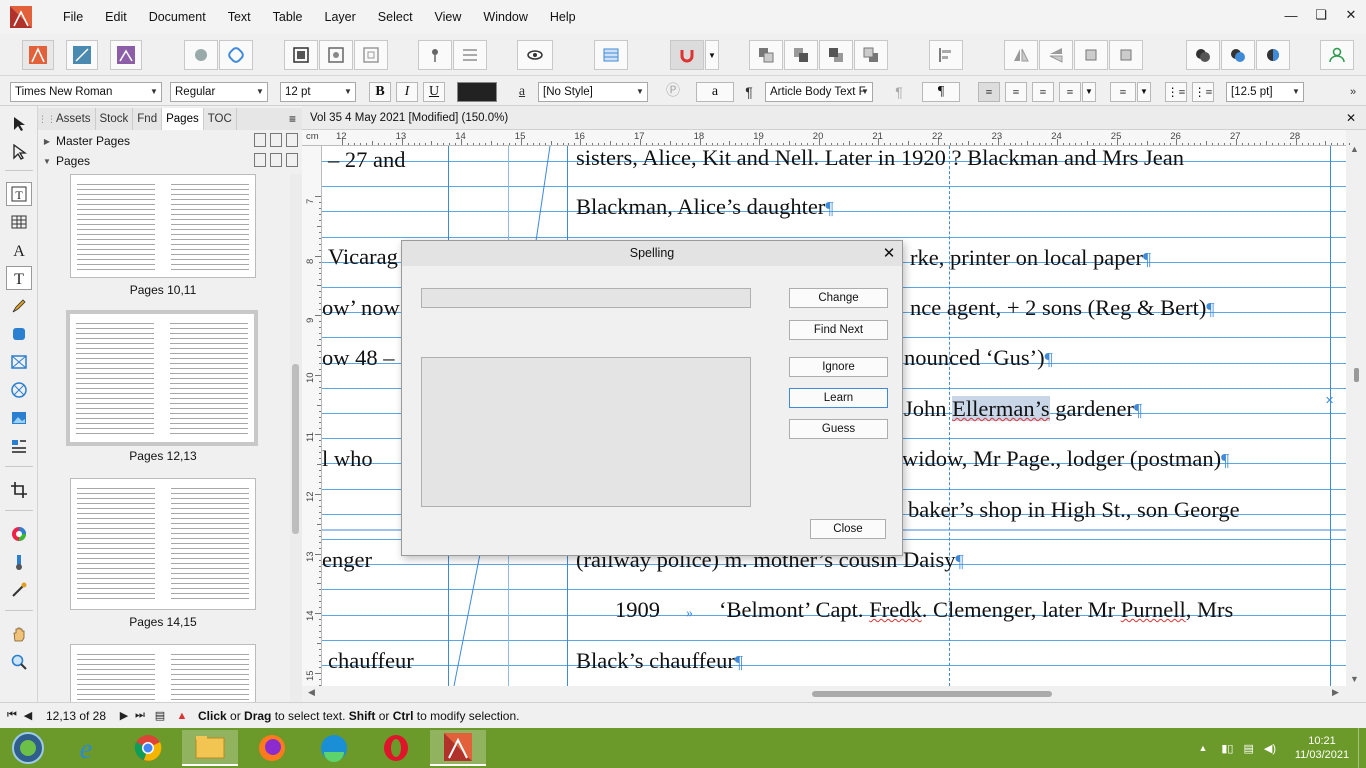  I want to click on firefox-taskbar-button, so click(272, 748).